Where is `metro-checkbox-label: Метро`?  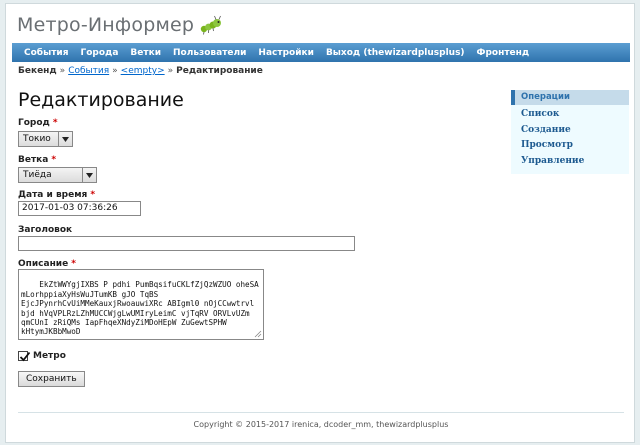
metro-checkbox-label: Метро is located at coordinates (49, 356).